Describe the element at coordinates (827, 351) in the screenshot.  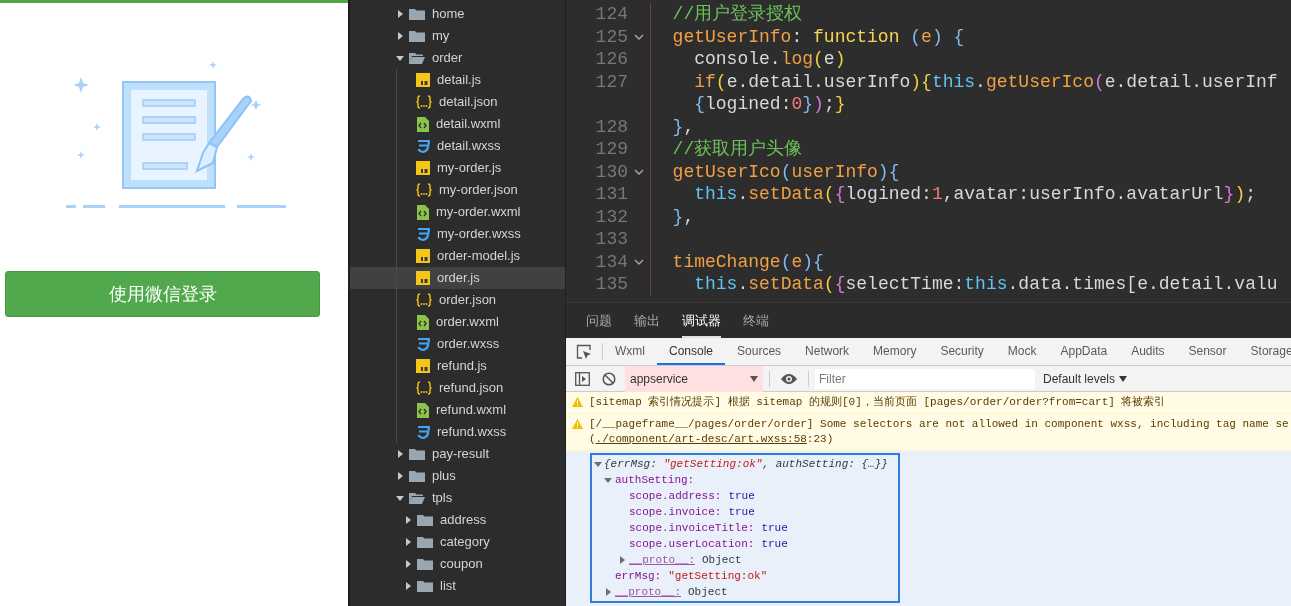
I see `devtools-tab: Network` at that location.